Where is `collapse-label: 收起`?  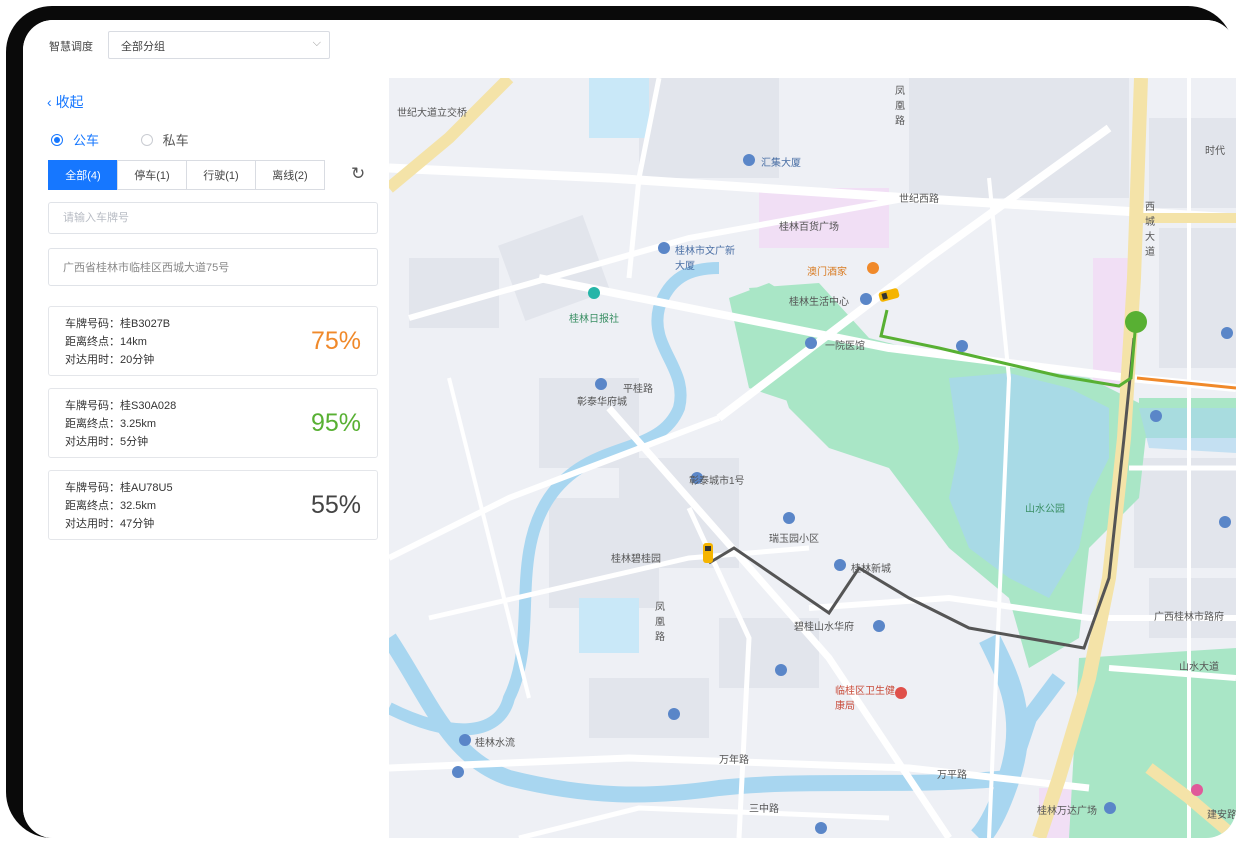 collapse-label: 收起 is located at coordinates (69, 102).